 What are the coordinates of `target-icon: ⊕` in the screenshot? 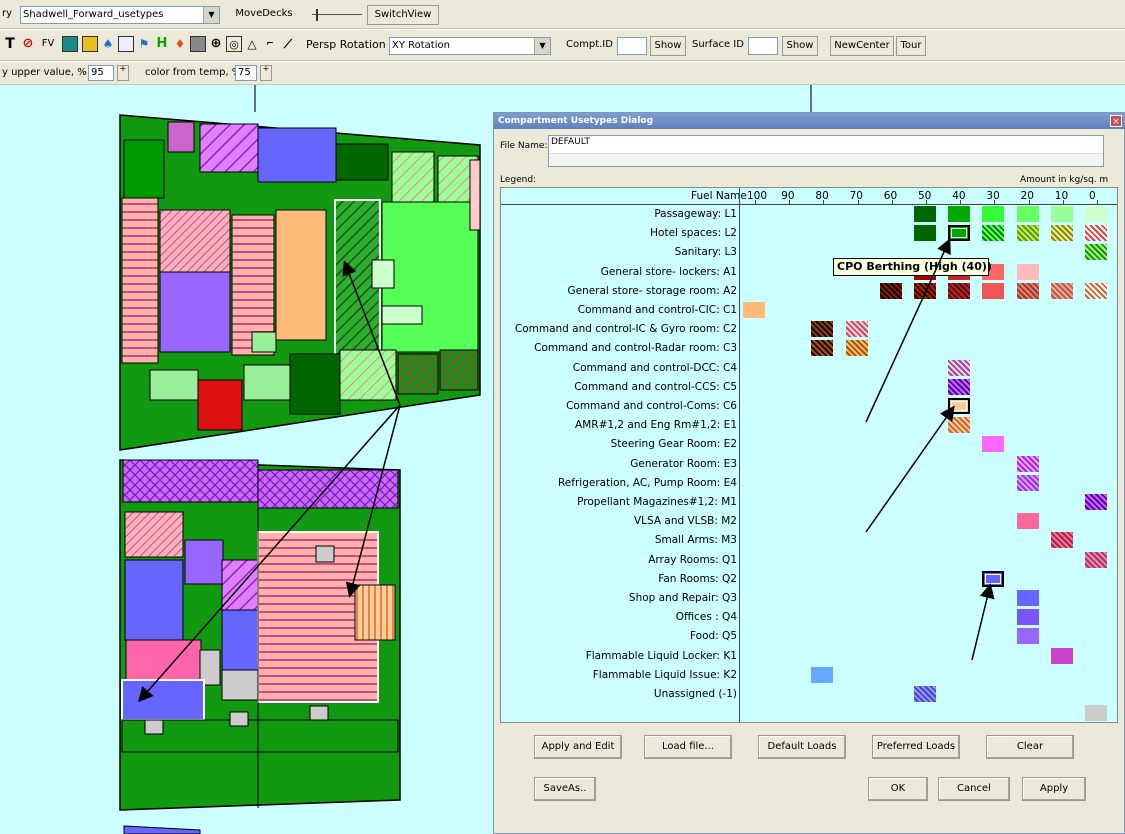 It's located at (216, 44).